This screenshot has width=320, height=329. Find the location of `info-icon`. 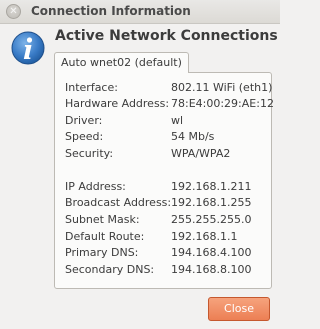

info-icon is located at coordinates (28, 48).